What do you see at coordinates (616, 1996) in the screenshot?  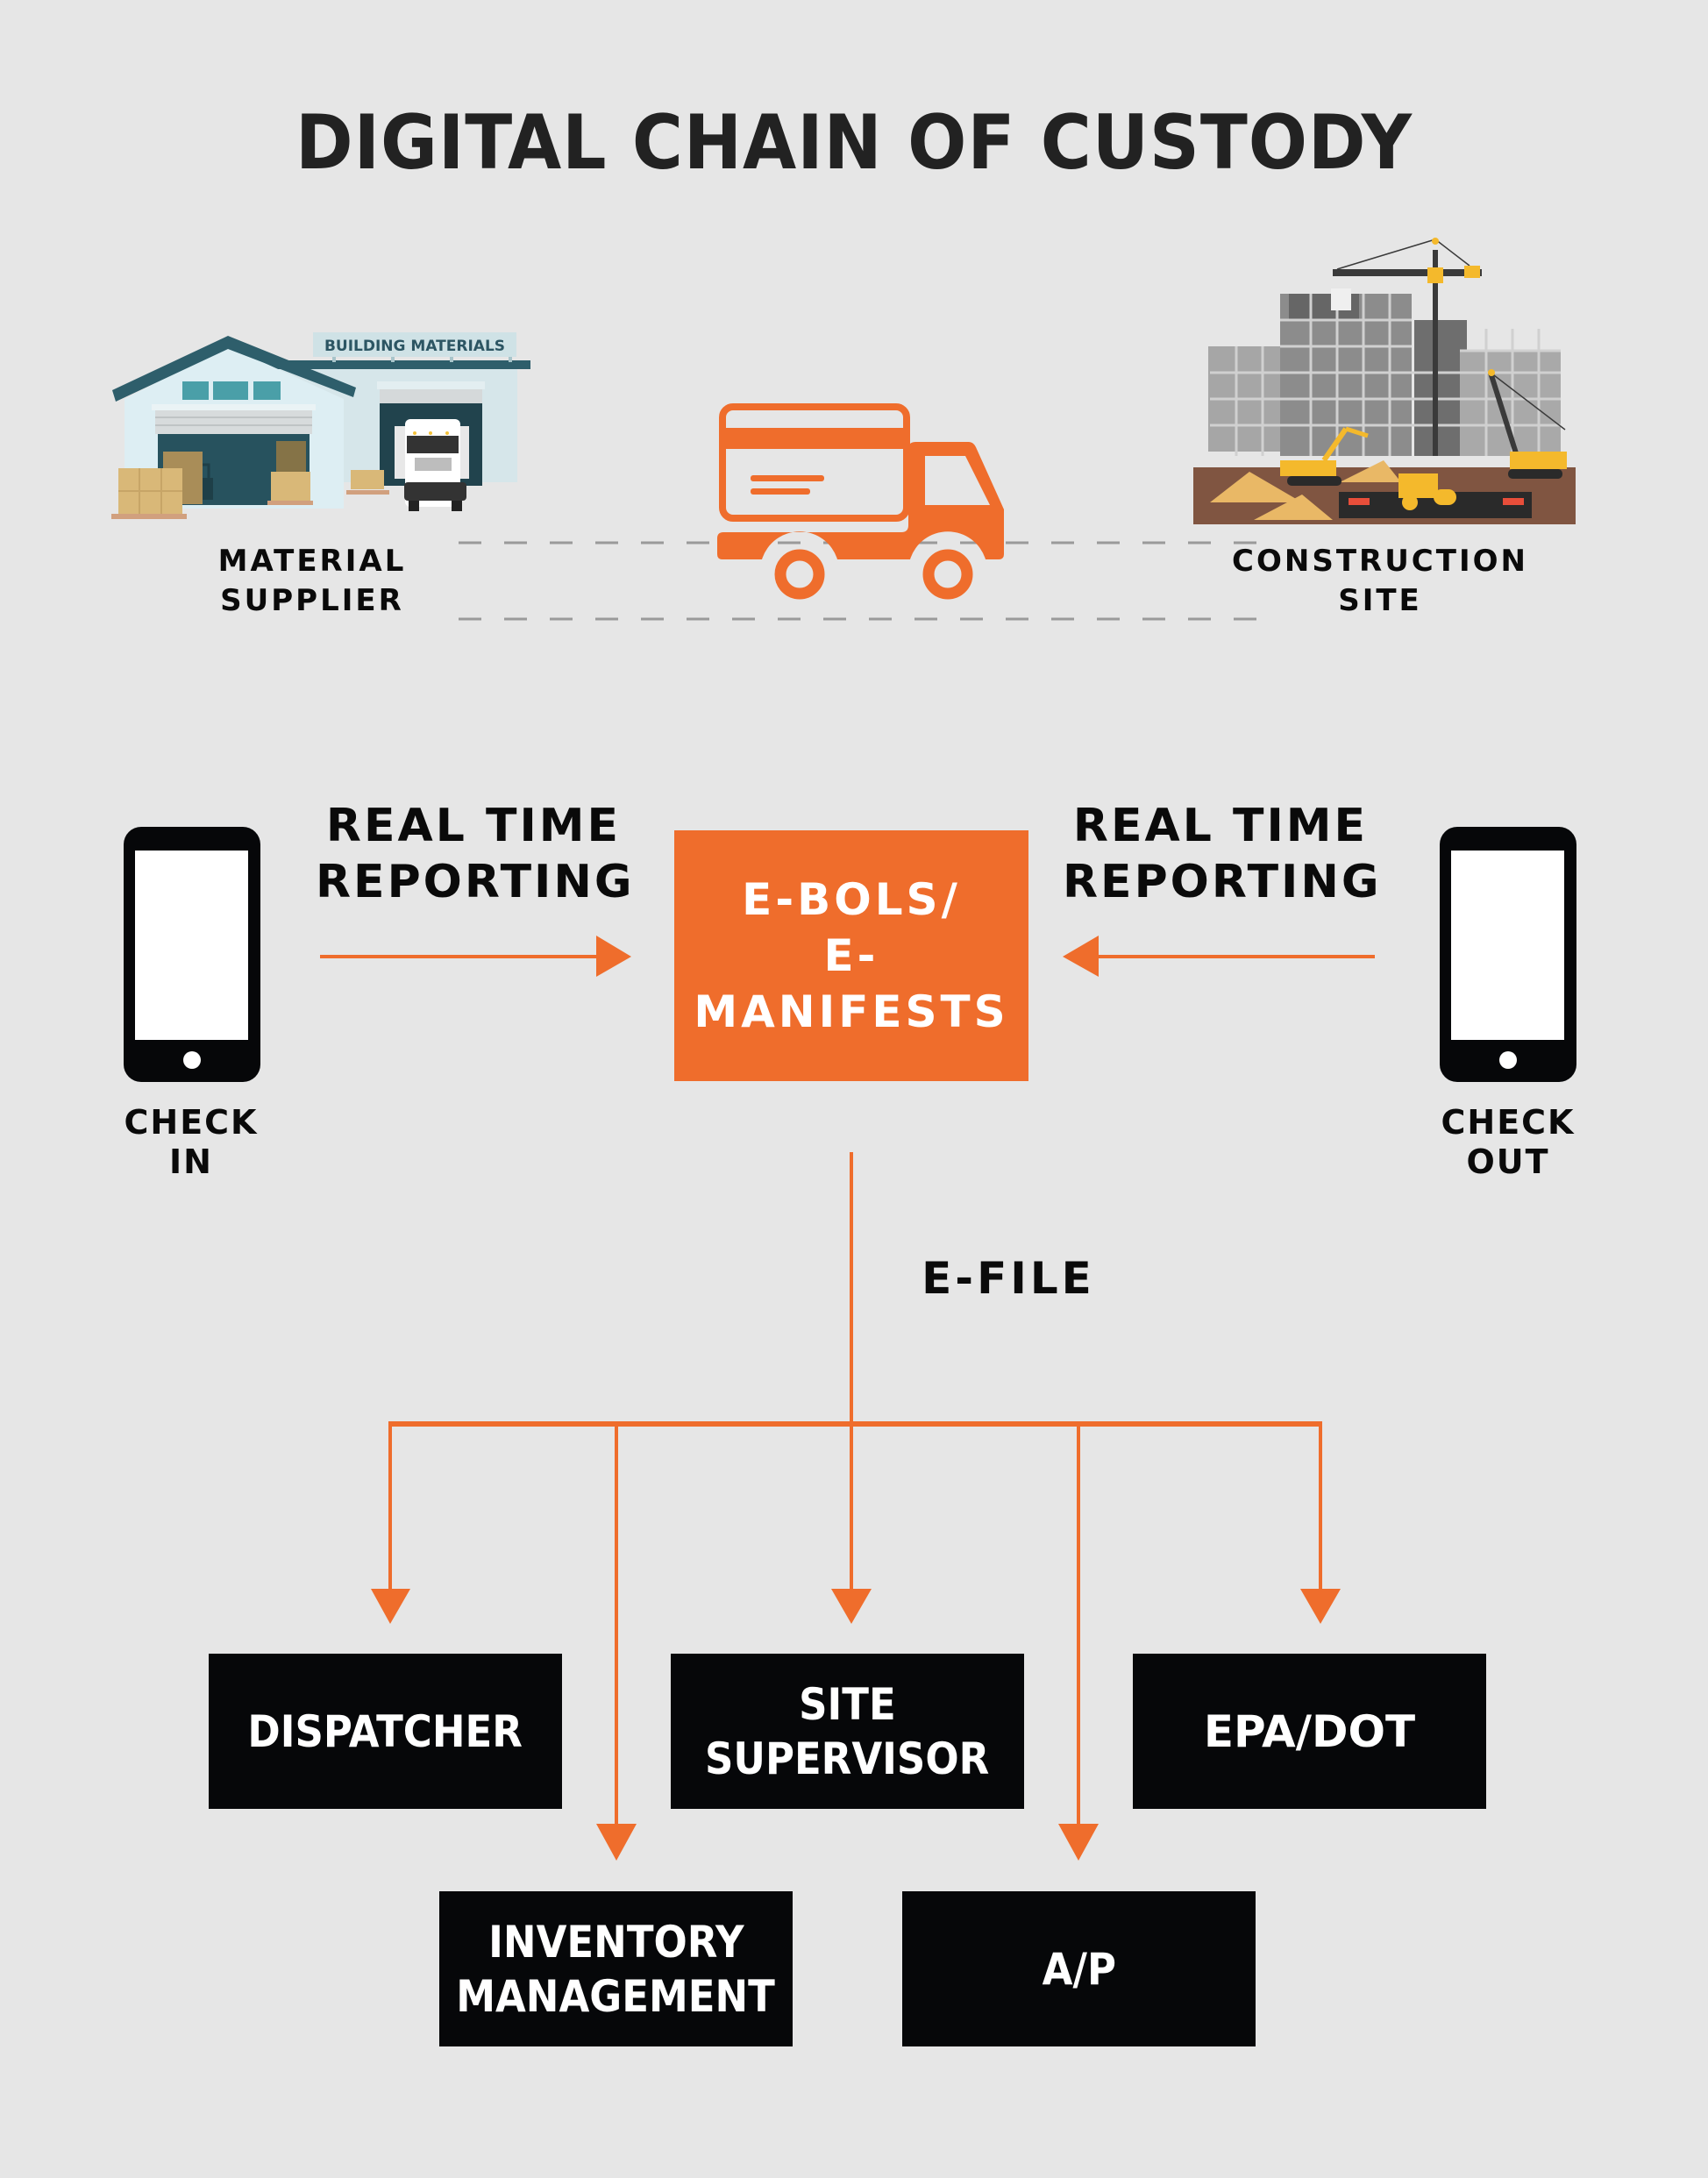 I see `label-line: MANAGEMENT` at bounding box center [616, 1996].